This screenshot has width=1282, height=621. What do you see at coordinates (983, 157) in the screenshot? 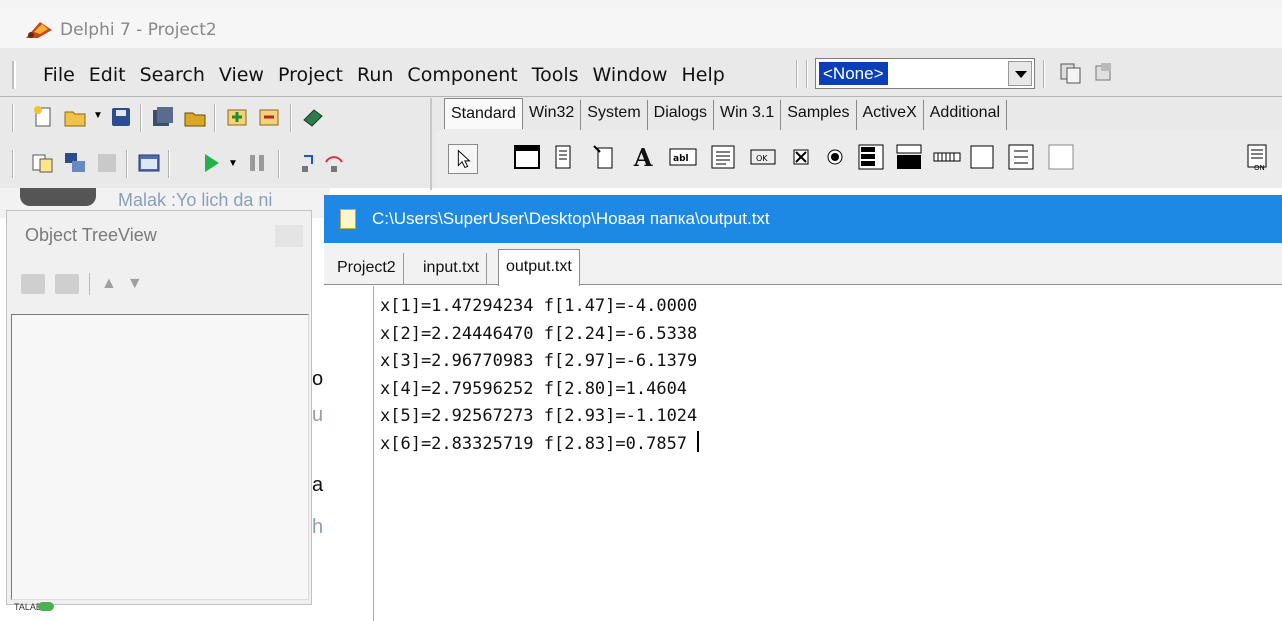
I see `groupbox-icon` at bounding box center [983, 157].